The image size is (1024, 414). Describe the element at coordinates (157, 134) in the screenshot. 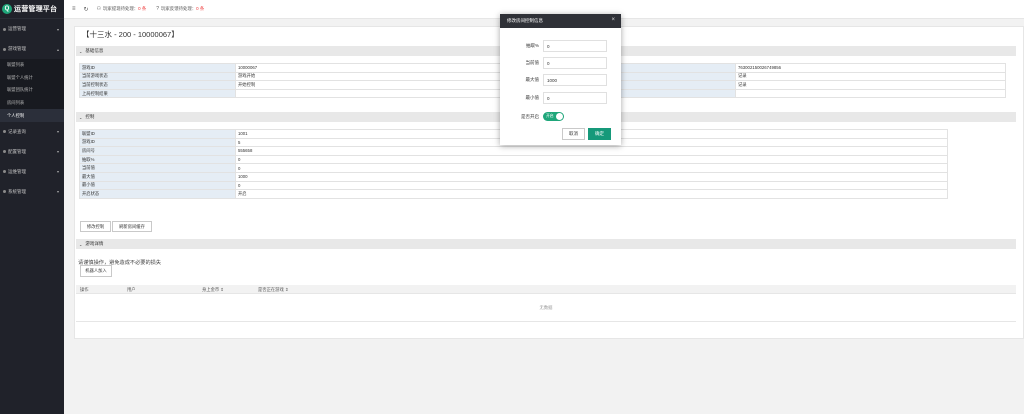

I see `table-key: 联盟ID` at that location.